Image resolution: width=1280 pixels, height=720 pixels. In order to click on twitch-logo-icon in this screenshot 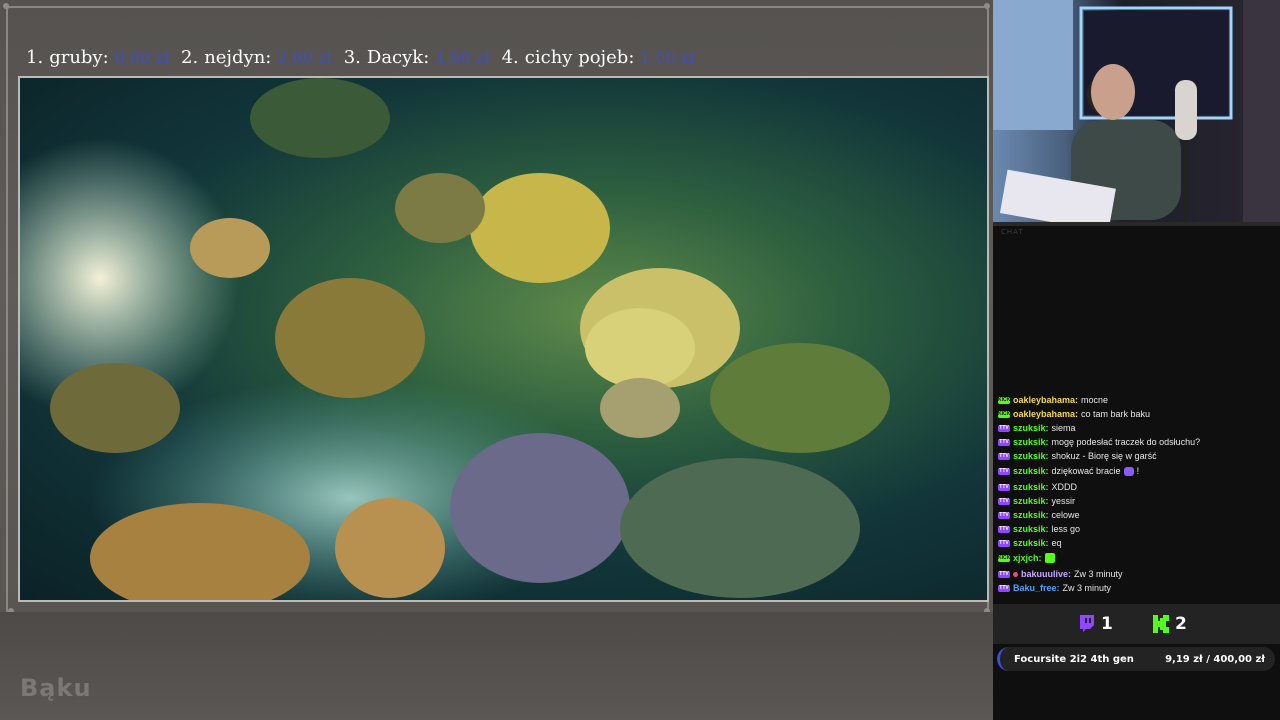, I will do `click(1087, 623)`.